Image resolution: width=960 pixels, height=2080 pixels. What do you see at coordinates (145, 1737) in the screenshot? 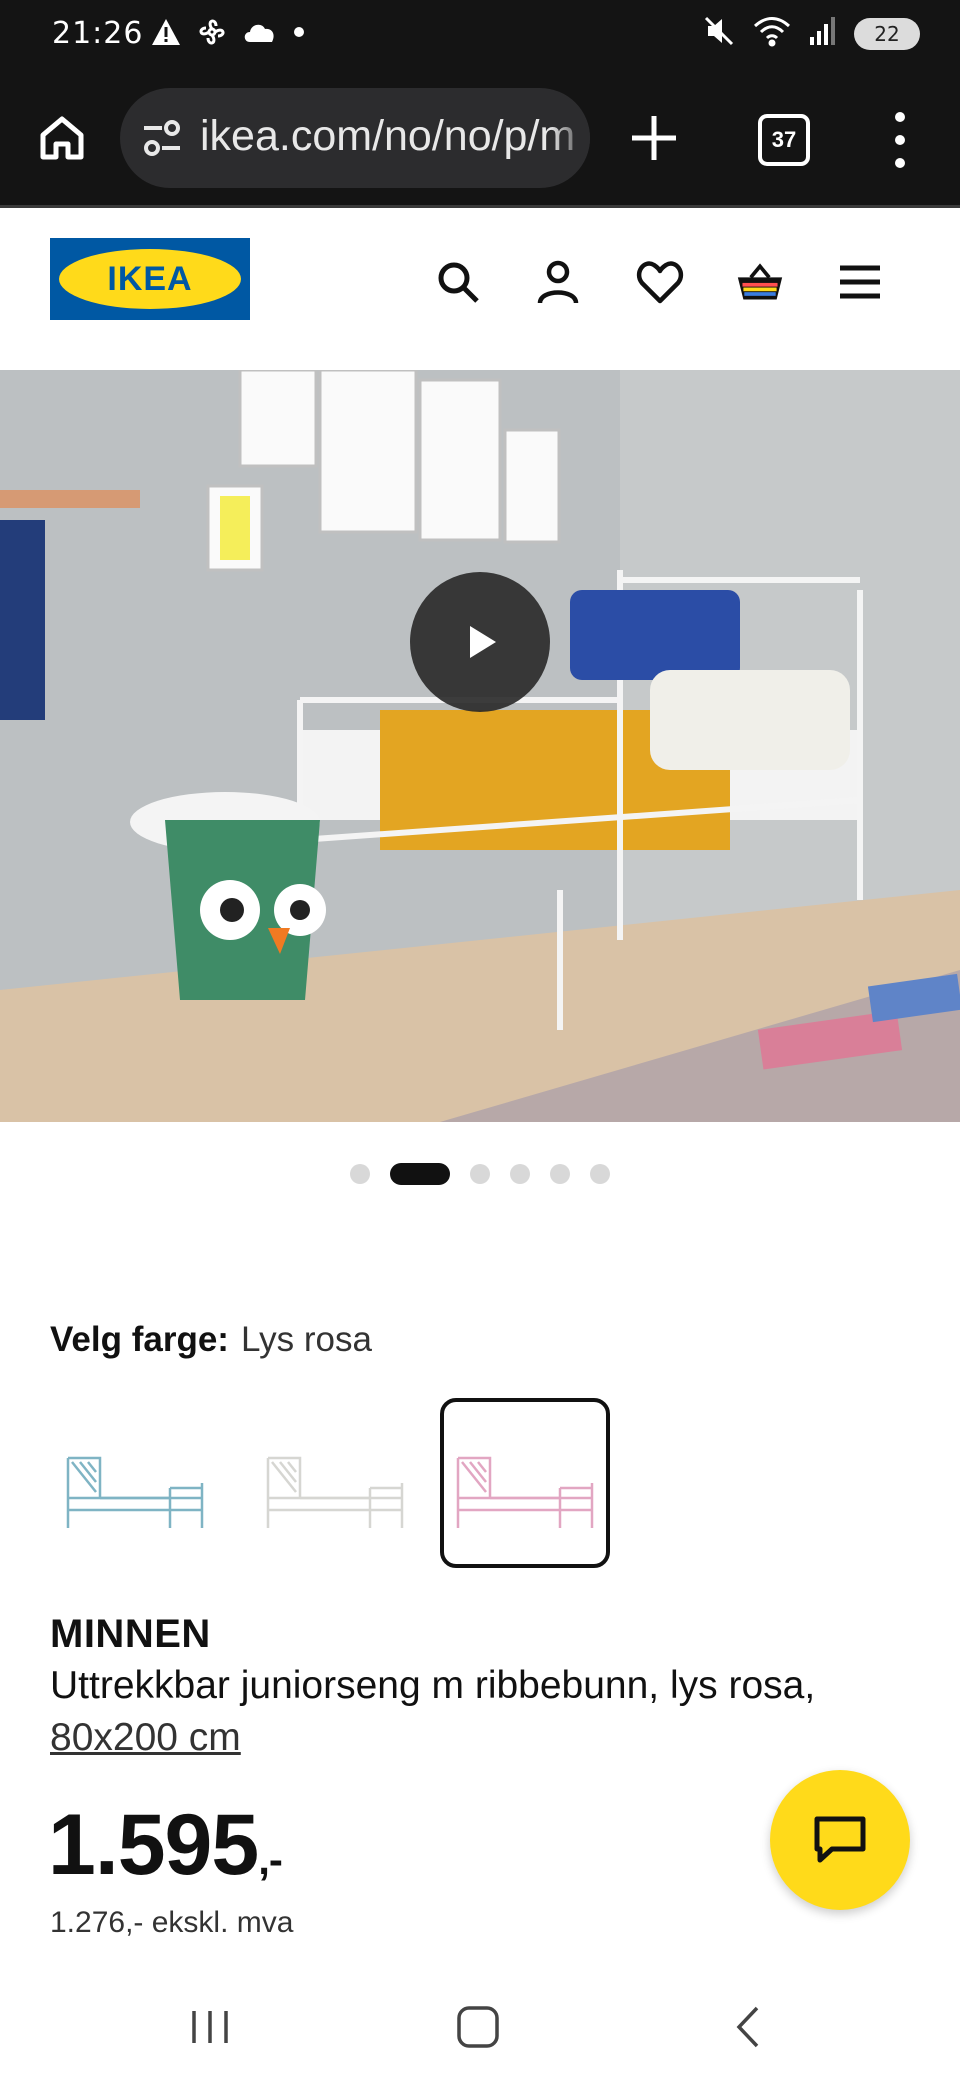
I see `product-size-link: 80x200 cm` at bounding box center [145, 1737].